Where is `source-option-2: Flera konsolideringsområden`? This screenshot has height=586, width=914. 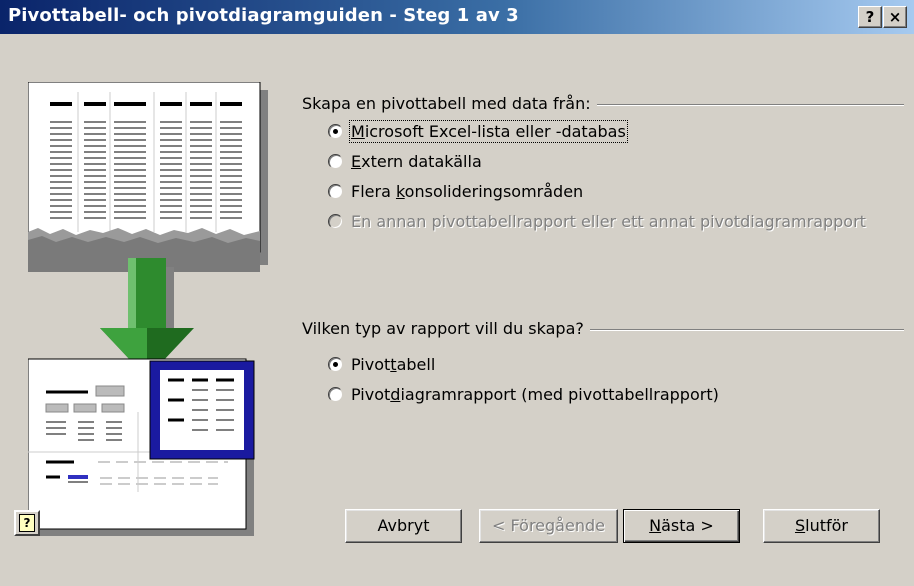
source-option-2: Flera konsolideringsområden is located at coordinates (455, 191).